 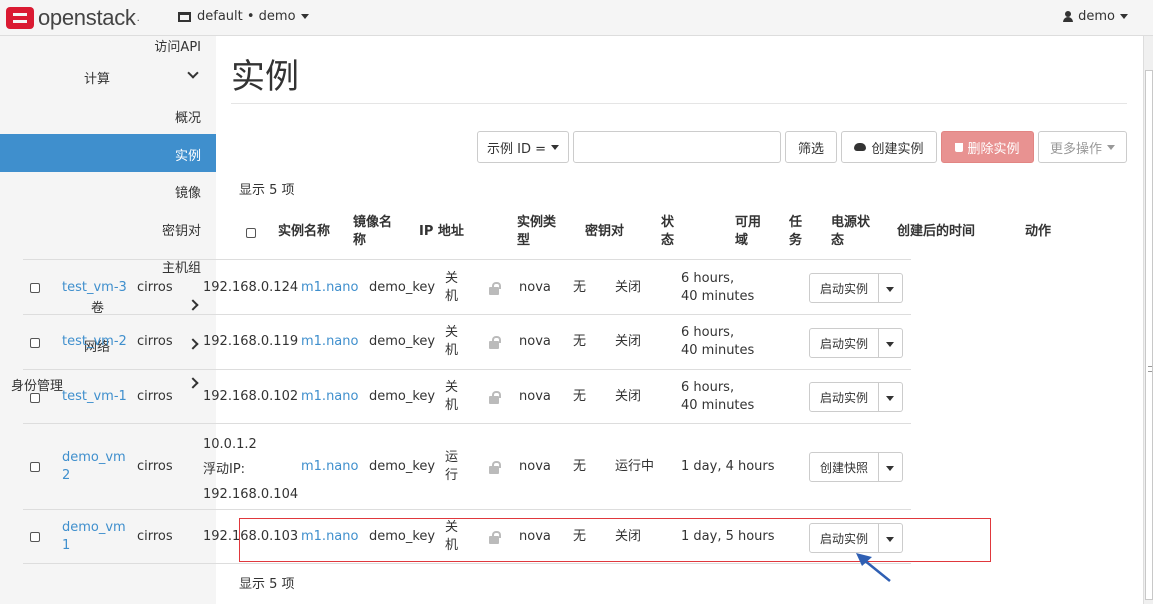 I want to click on top-navbar: openstack. default • demo demo, so click(x=576, y=18).